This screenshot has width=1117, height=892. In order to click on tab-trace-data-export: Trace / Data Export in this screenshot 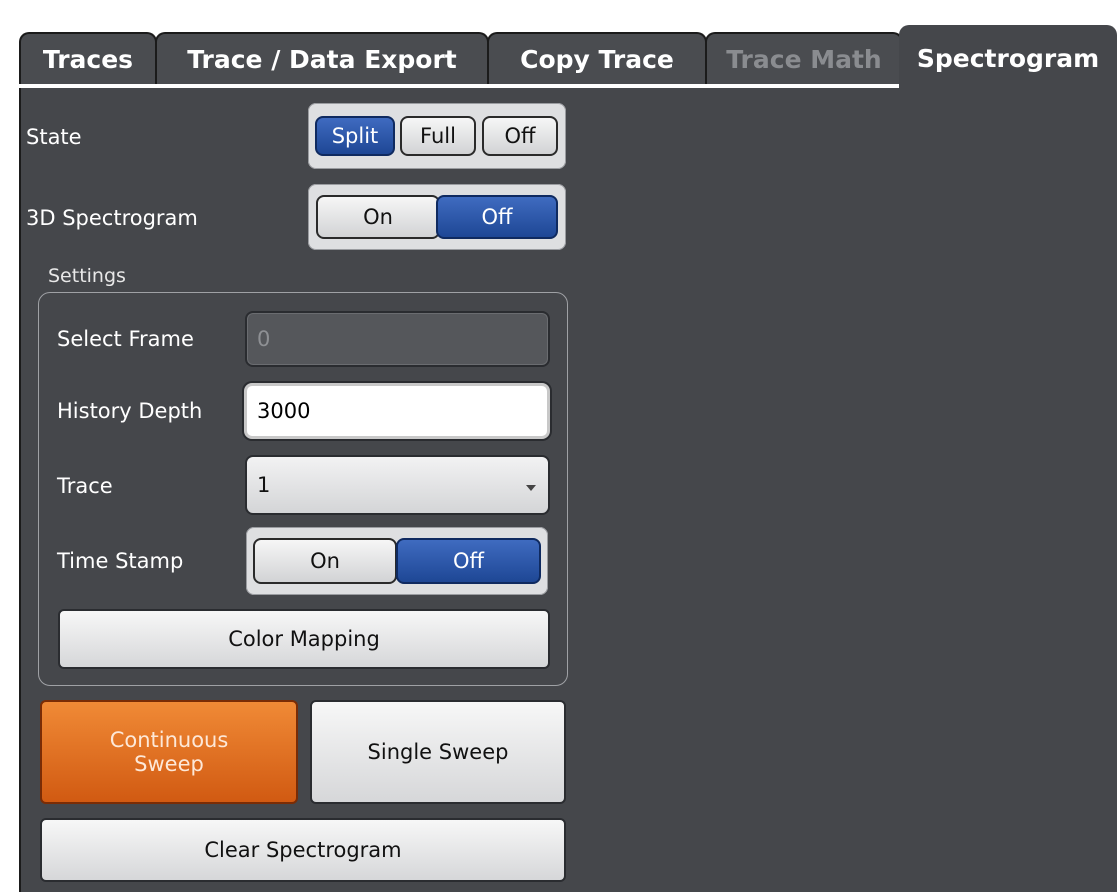, I will do `click(322, 58)`.